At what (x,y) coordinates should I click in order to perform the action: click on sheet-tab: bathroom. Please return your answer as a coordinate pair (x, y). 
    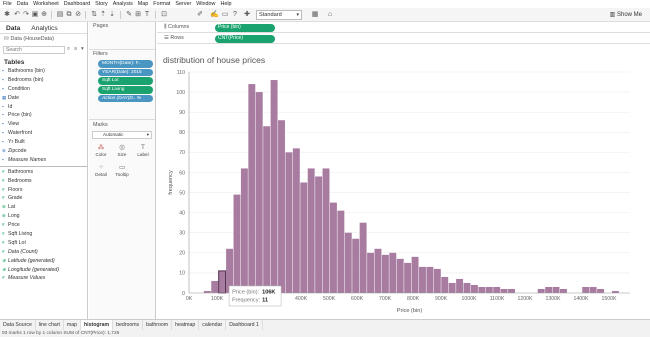
    Looking at the image, I should click on (158, 325).